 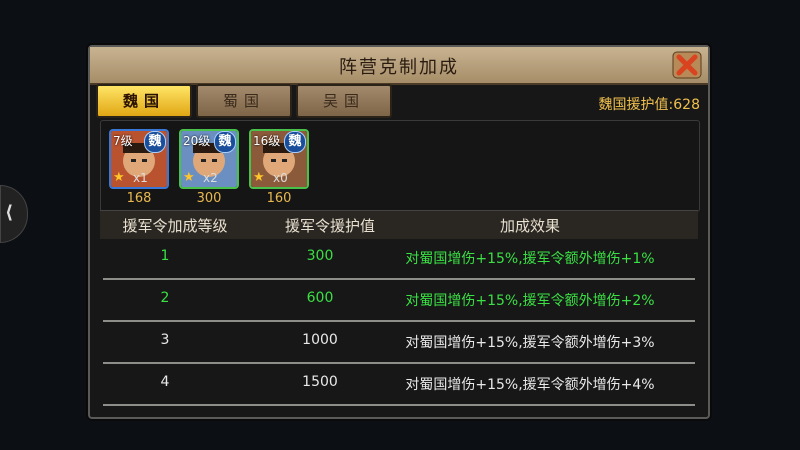 What do you see at coordinates (165, 382) in the screenshot?
I see `row-level: 4` at bounding box center [165, 382].